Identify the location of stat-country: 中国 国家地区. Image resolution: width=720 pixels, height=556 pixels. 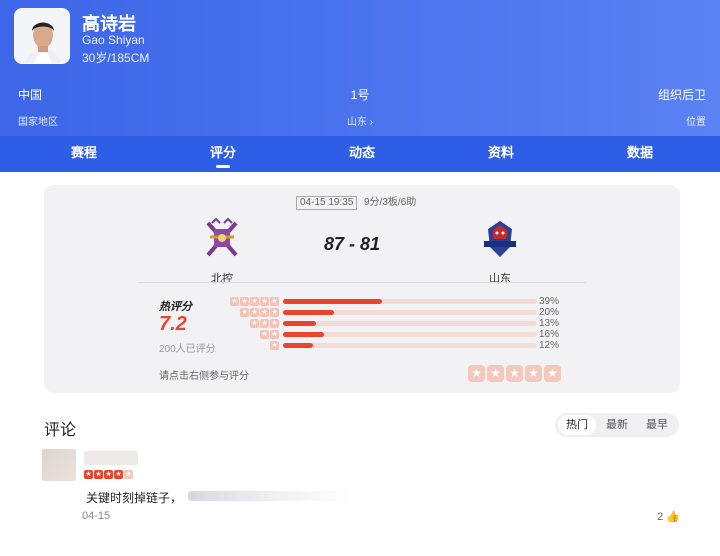
(38, 107).